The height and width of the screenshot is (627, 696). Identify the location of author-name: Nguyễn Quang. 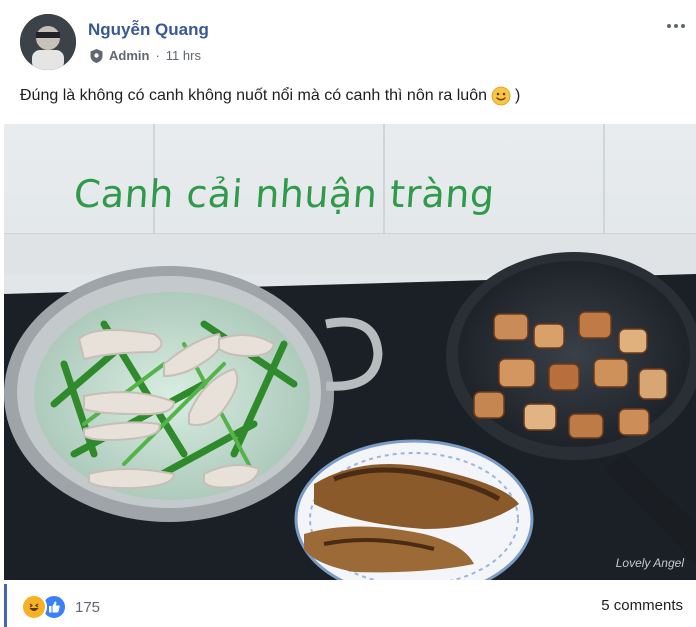
(148, 30).